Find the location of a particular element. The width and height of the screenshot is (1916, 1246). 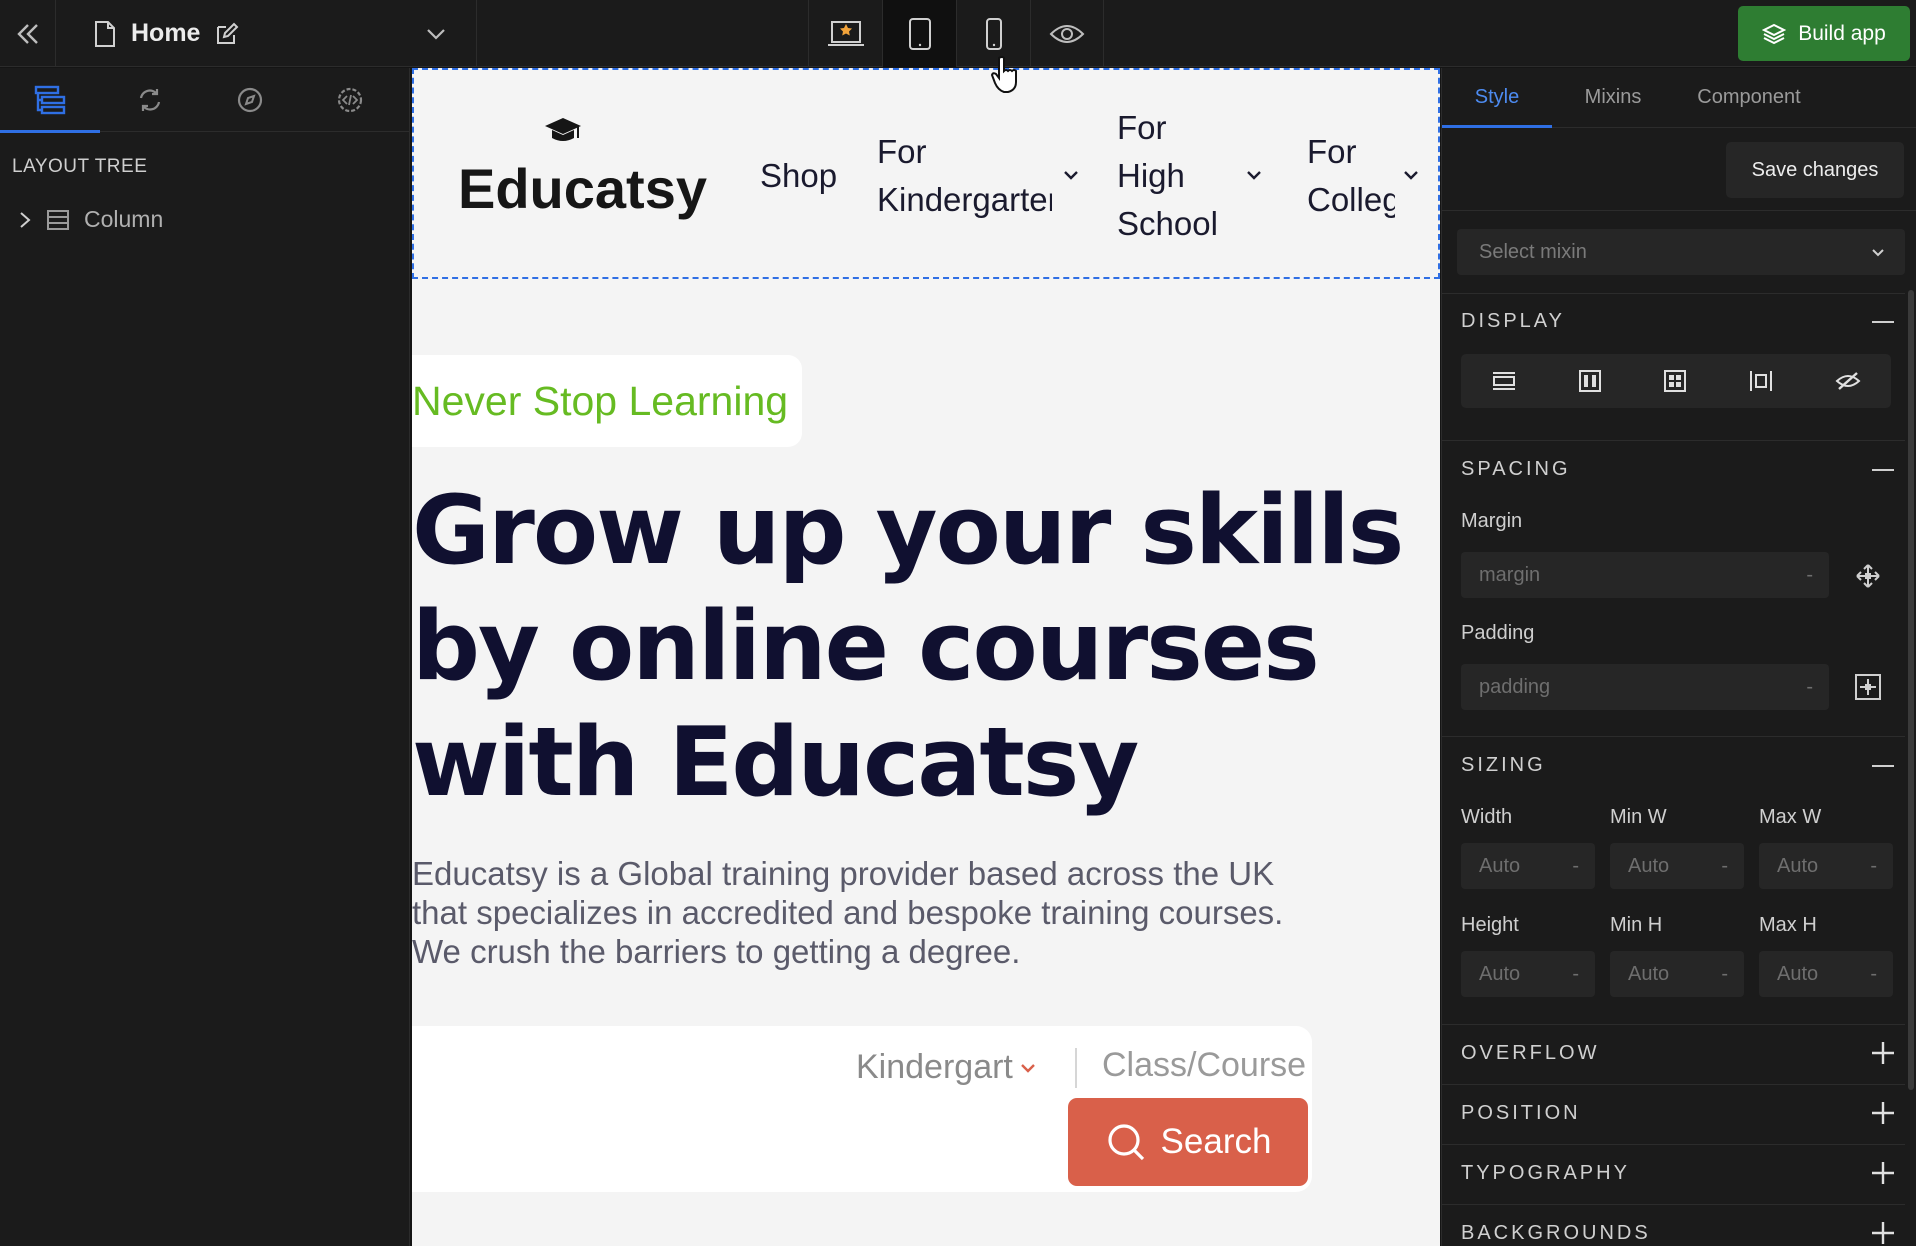

preview-button is located at coordinates (1067, 33).